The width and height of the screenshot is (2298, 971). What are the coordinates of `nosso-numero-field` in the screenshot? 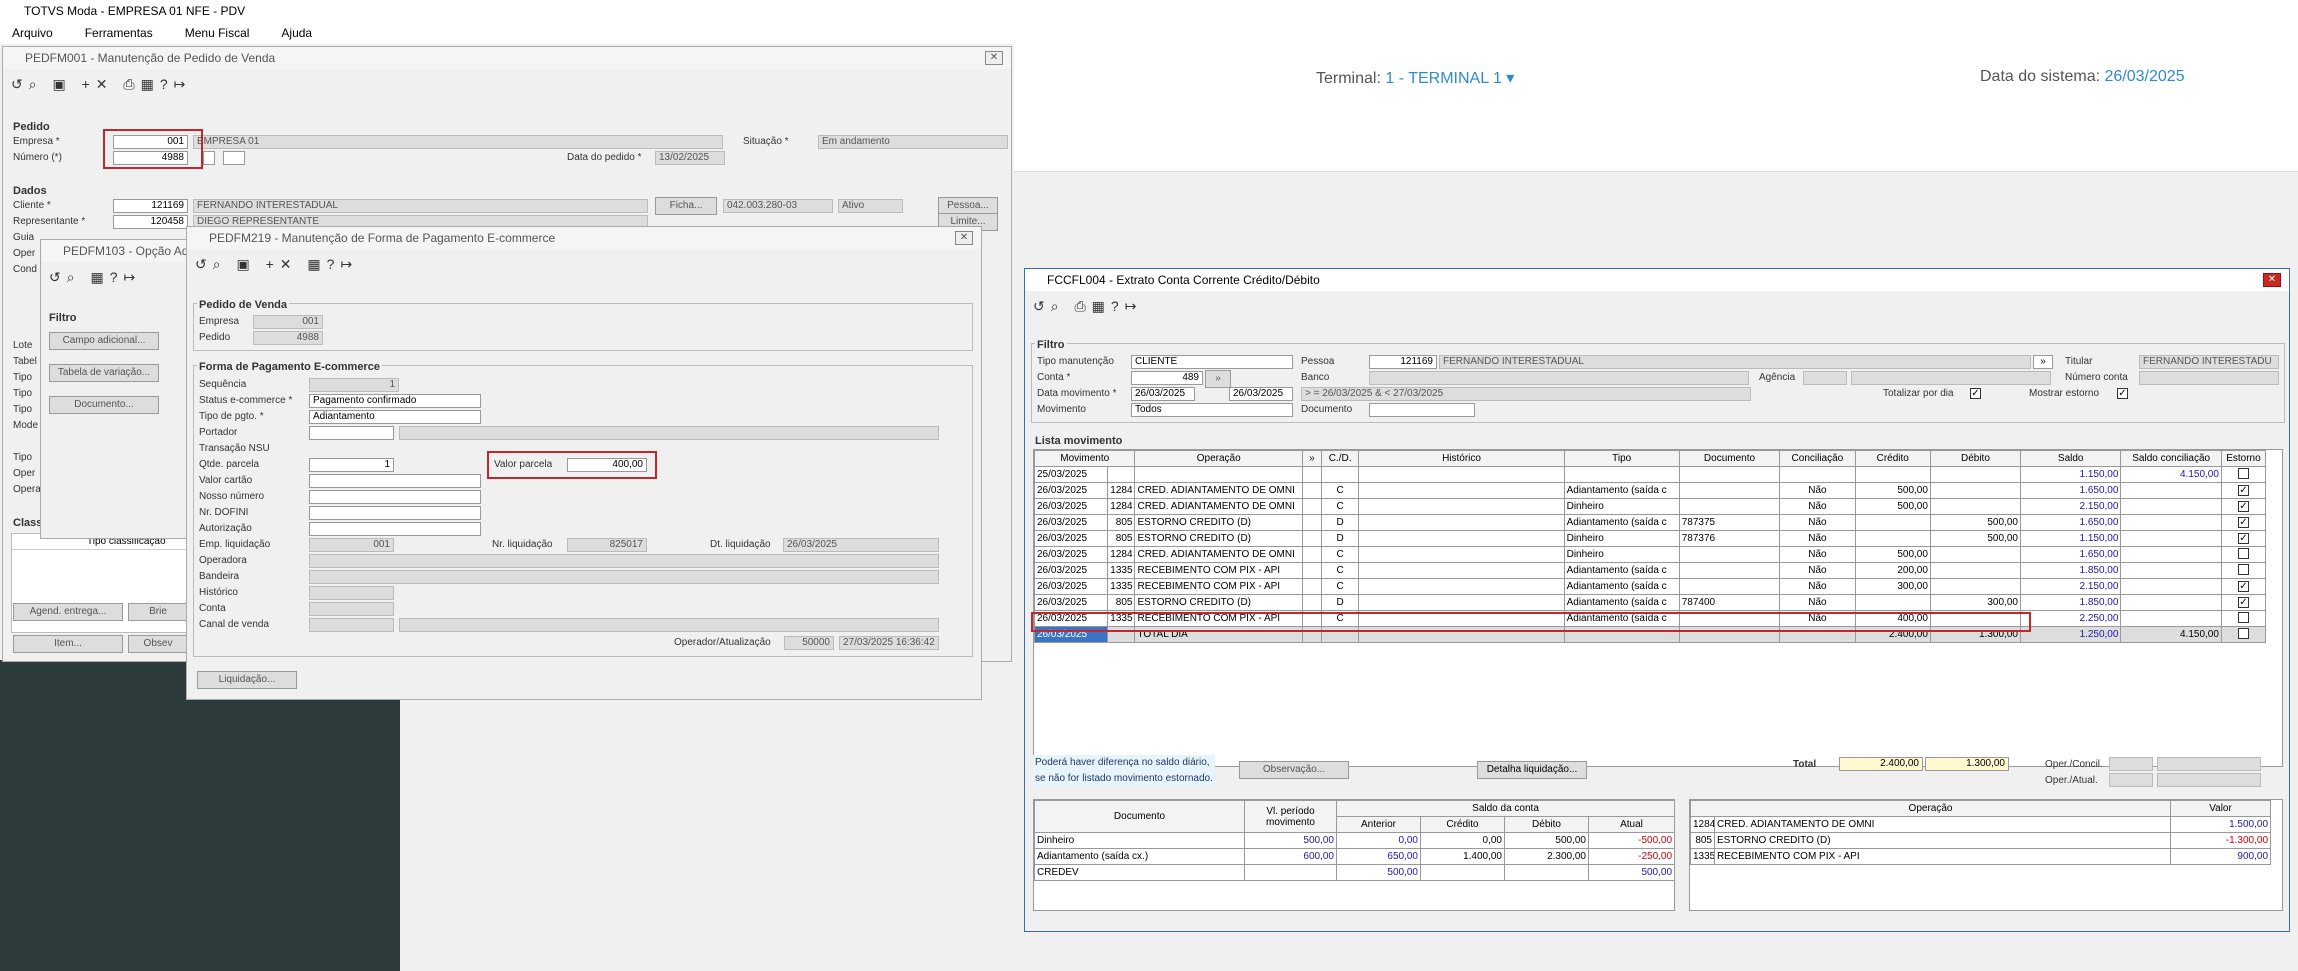 It's located at (395, 497).